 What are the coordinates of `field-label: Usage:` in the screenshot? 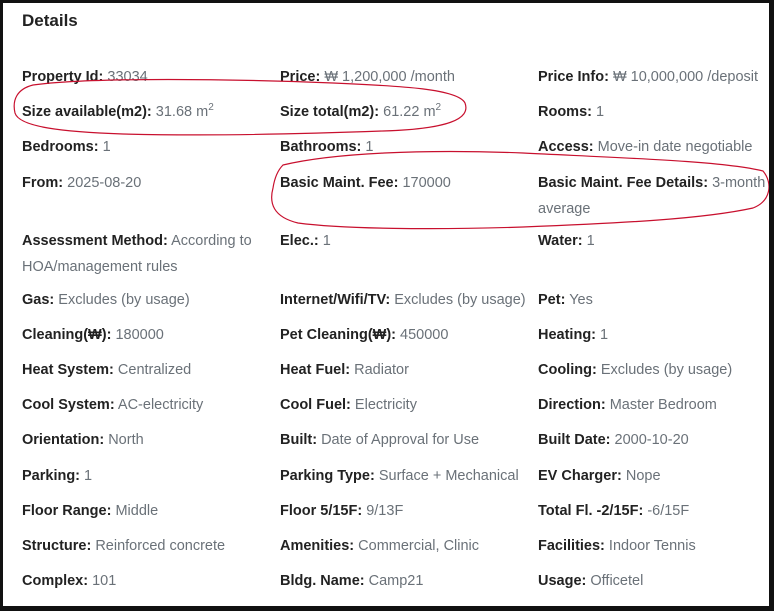 It's located at (562, 581).